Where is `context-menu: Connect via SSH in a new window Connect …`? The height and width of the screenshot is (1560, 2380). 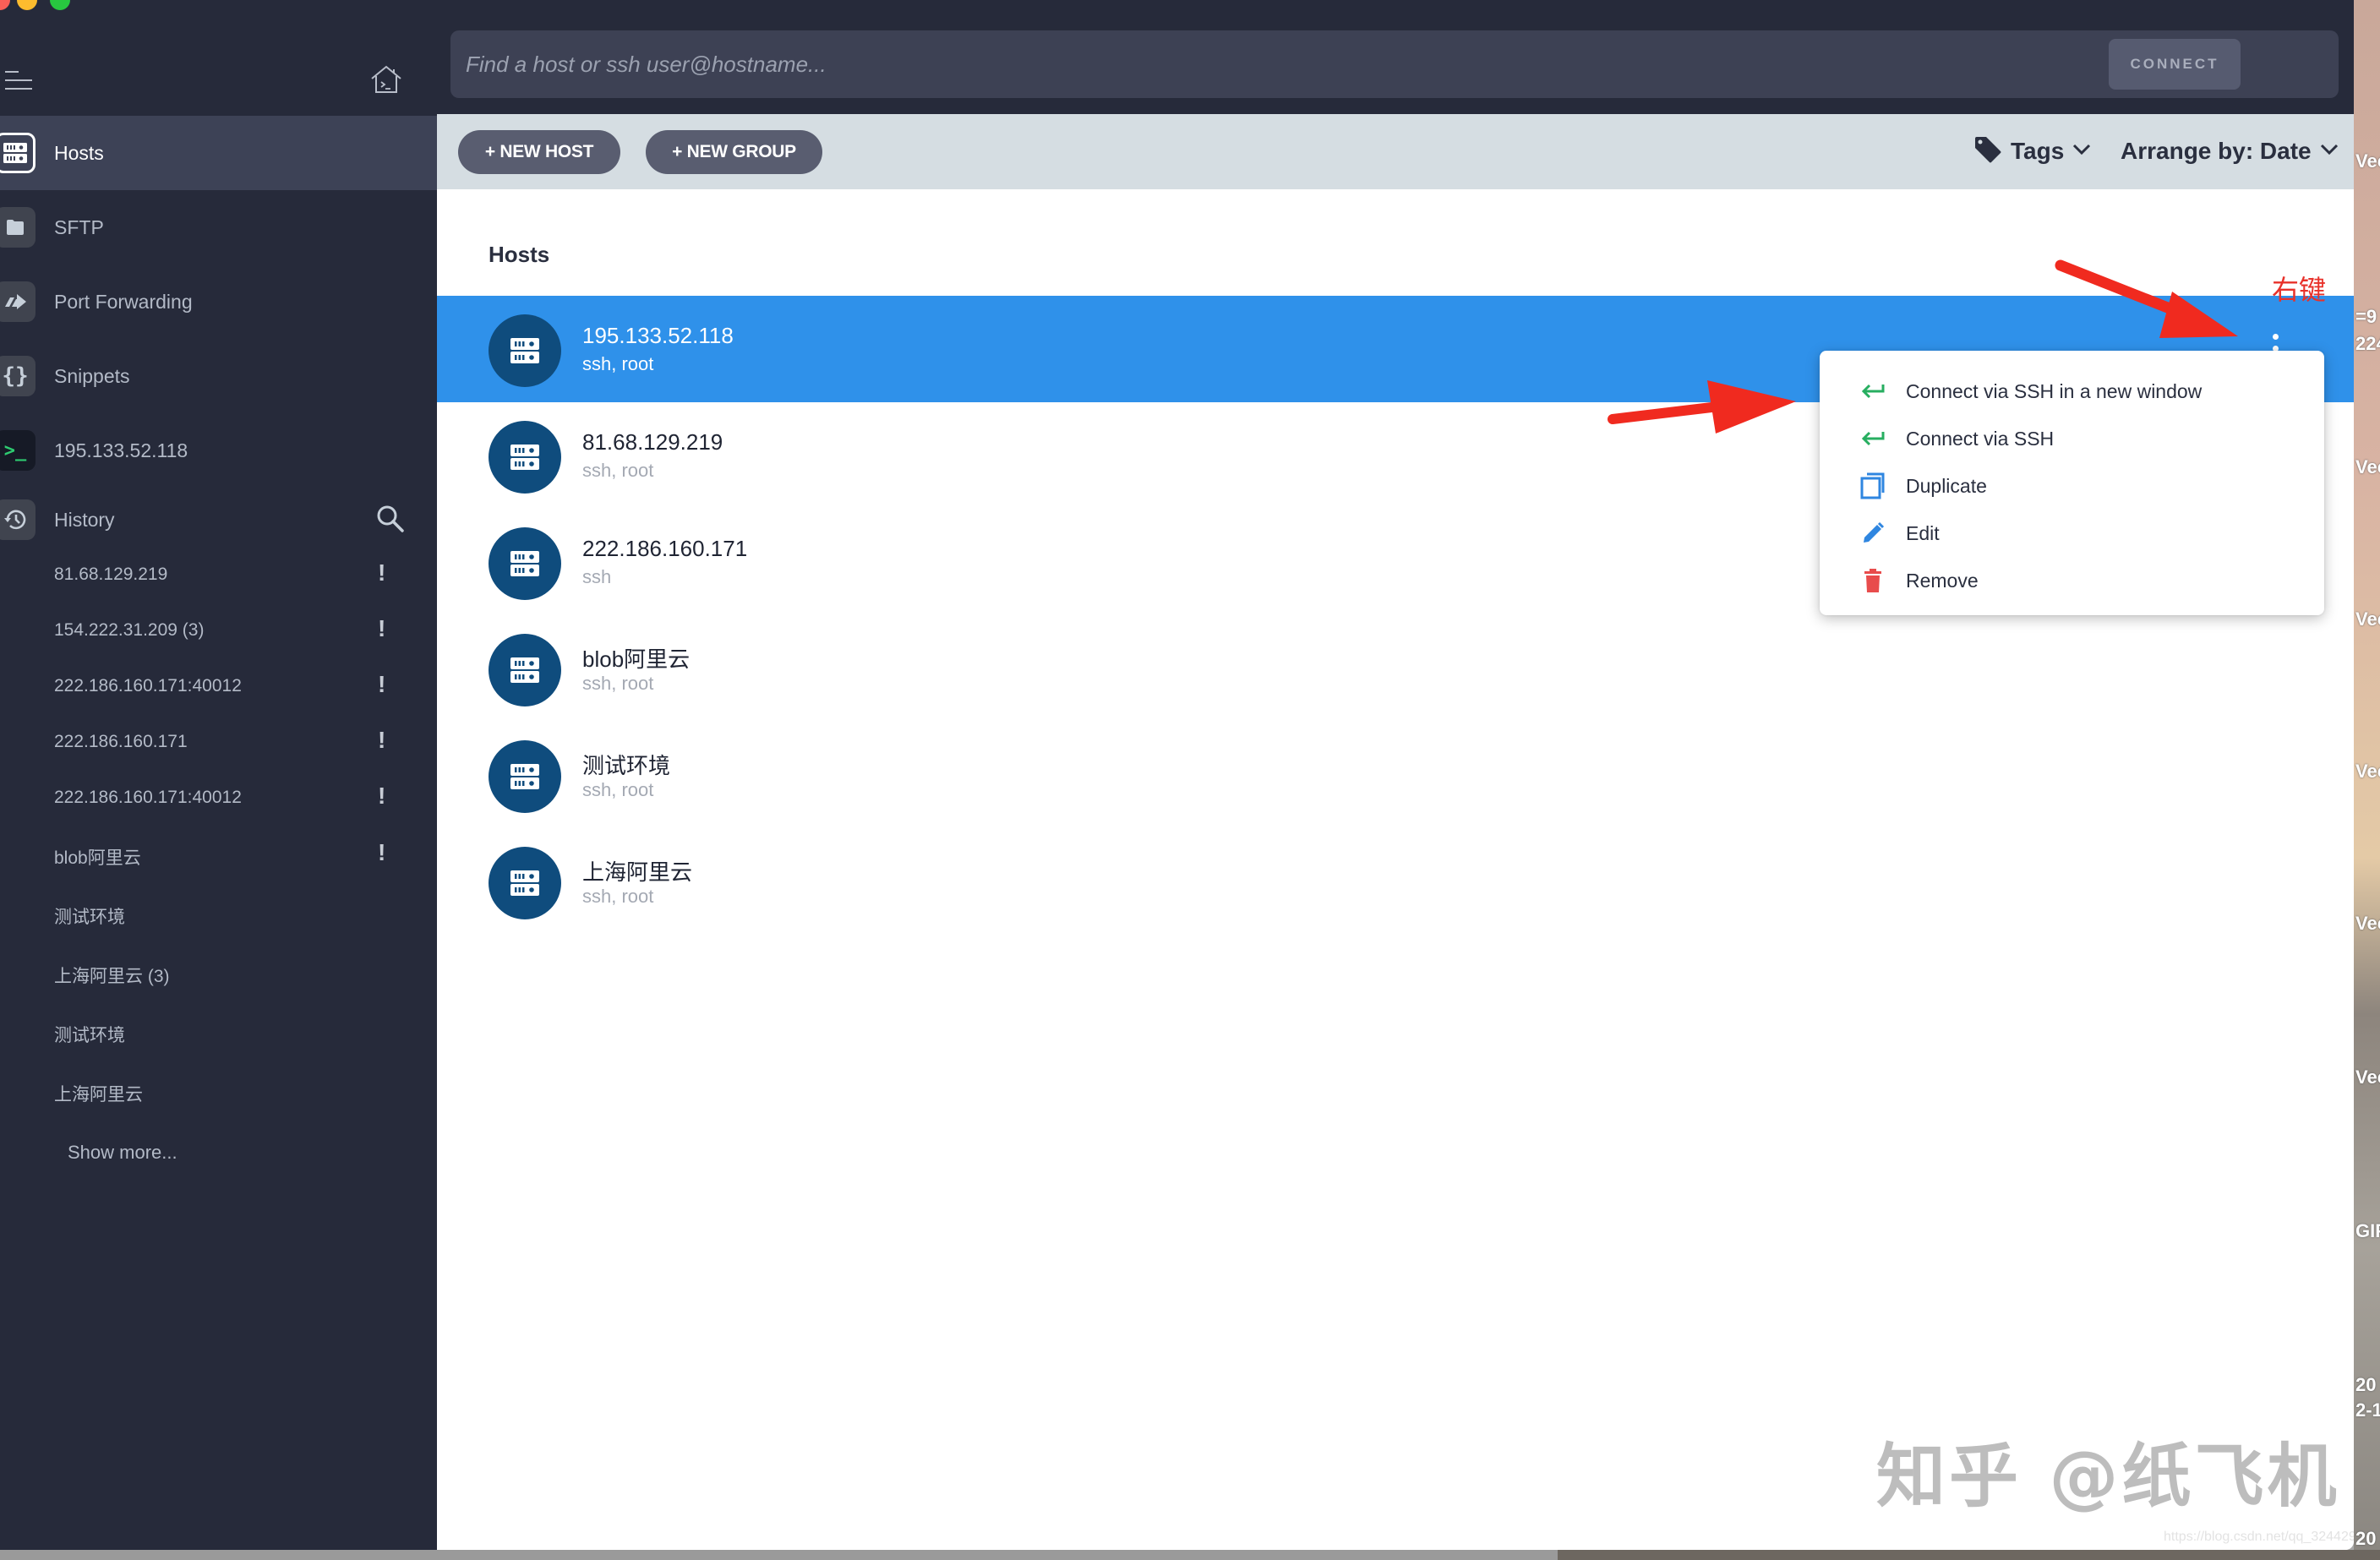 context-menu: Connect via SSH in a new window Connect … is located at coordinates (2072, 483).